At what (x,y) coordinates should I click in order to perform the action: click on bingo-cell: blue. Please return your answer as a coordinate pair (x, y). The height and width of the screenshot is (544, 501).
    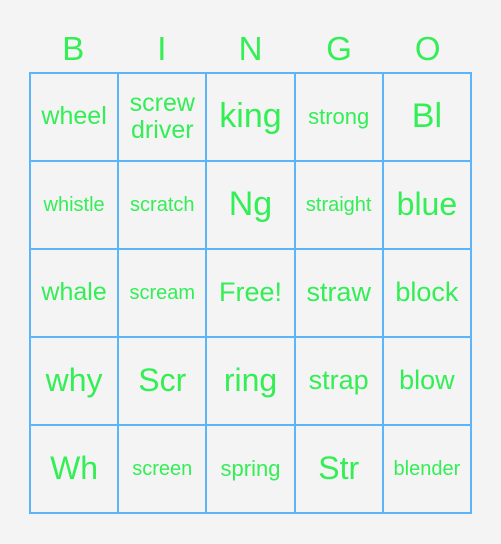
    Looking at the image, I should click on (426, 205).